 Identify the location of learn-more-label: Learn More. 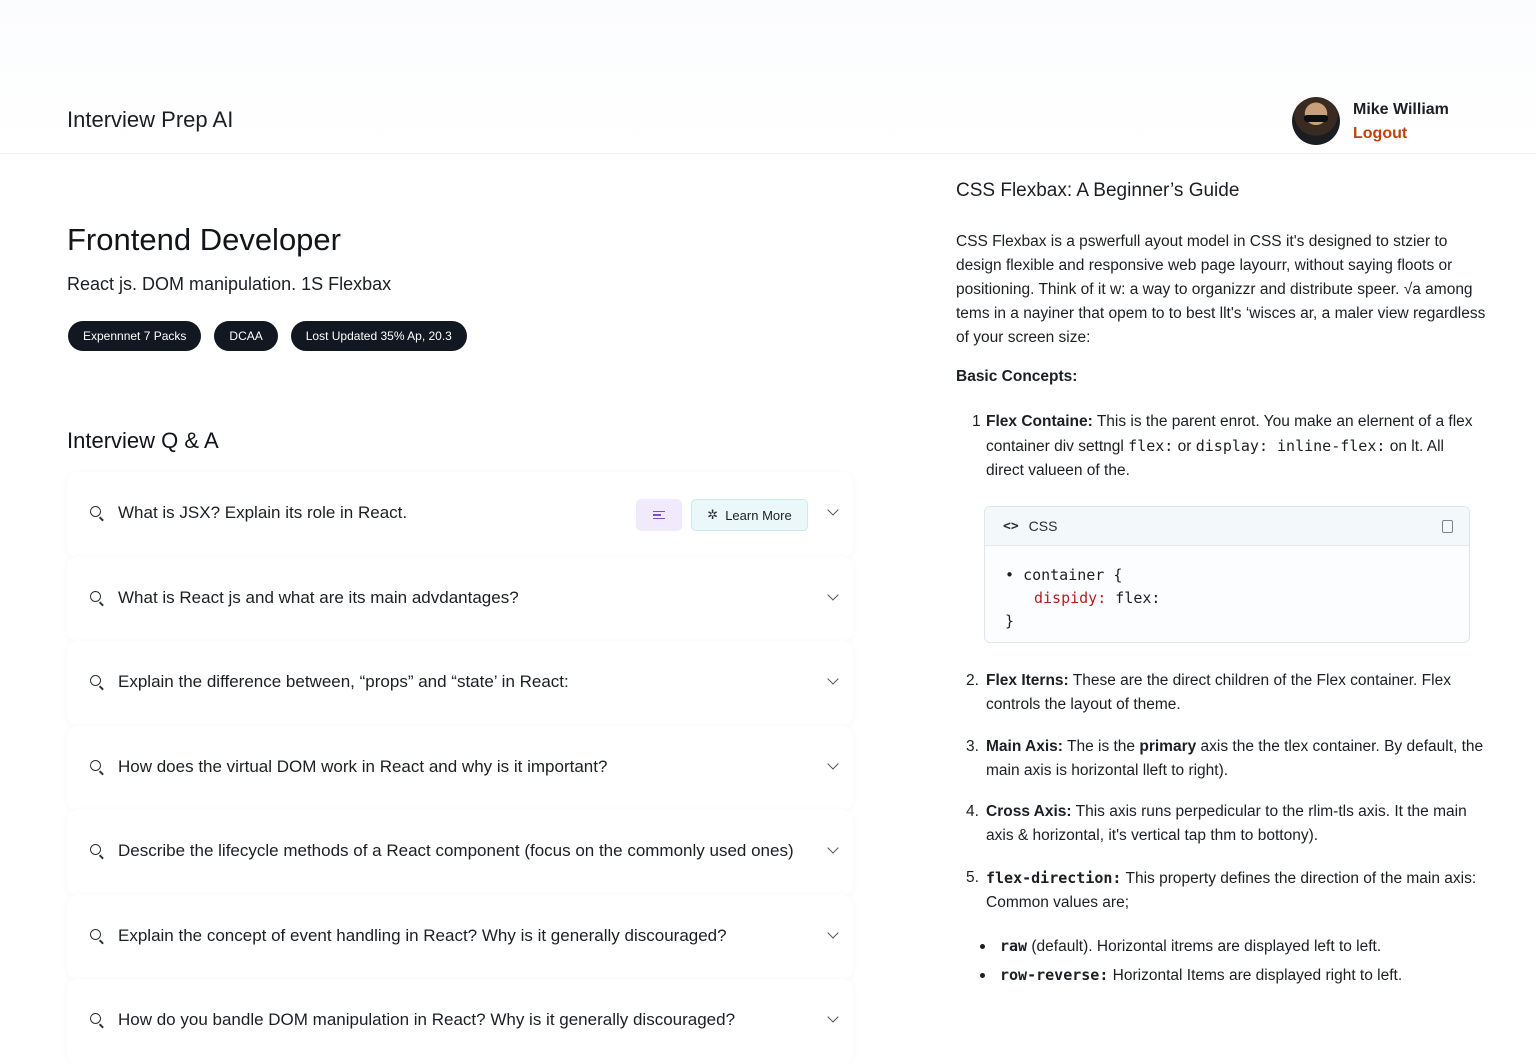
(758, 515).